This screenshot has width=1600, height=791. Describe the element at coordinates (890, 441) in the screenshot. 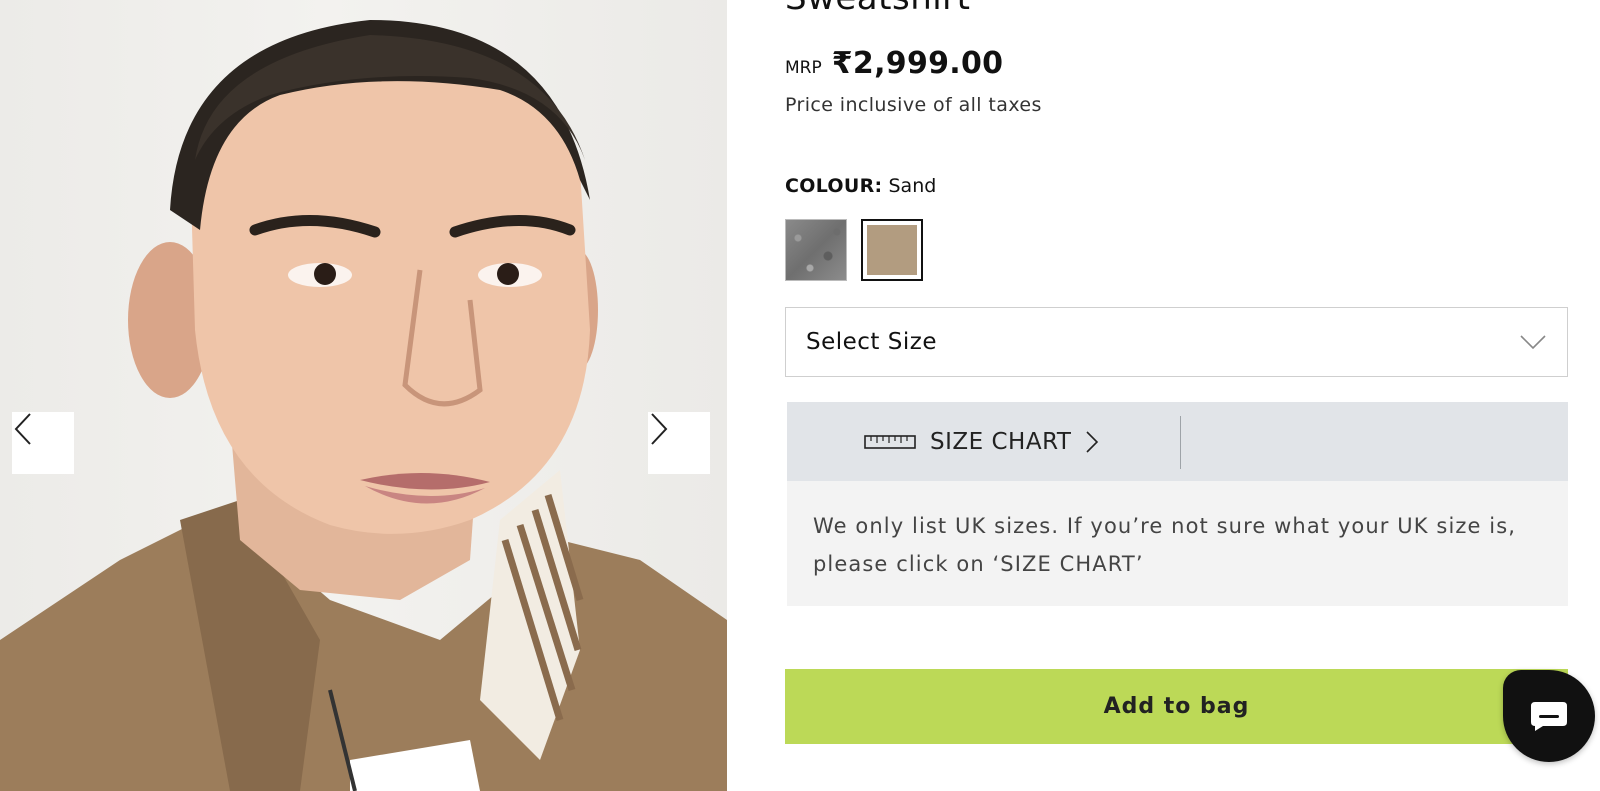

I see `ruler-icon` at that location.